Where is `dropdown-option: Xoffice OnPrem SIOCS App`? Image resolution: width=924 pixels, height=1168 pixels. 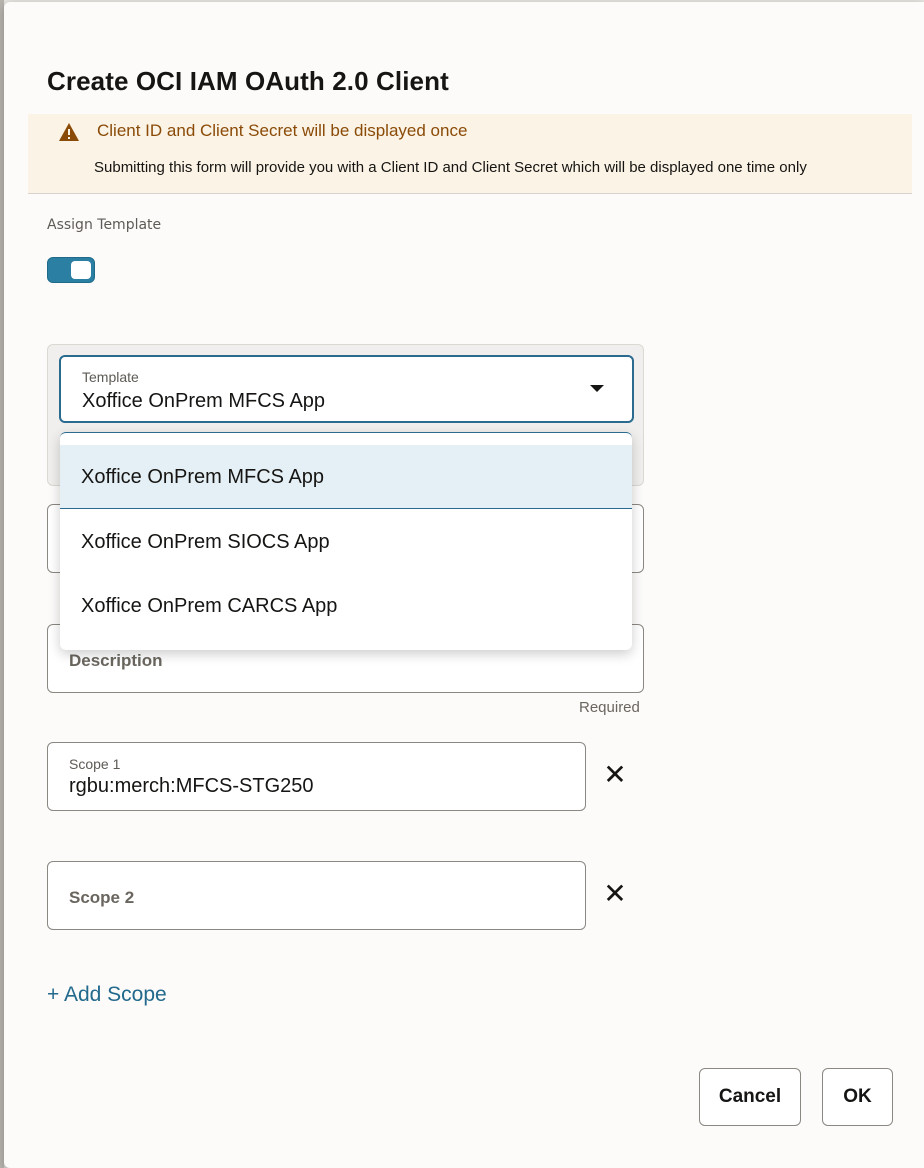 dropdown-option: Xoffice OnPrem SIOCS App is located at coordinates (346, 542).